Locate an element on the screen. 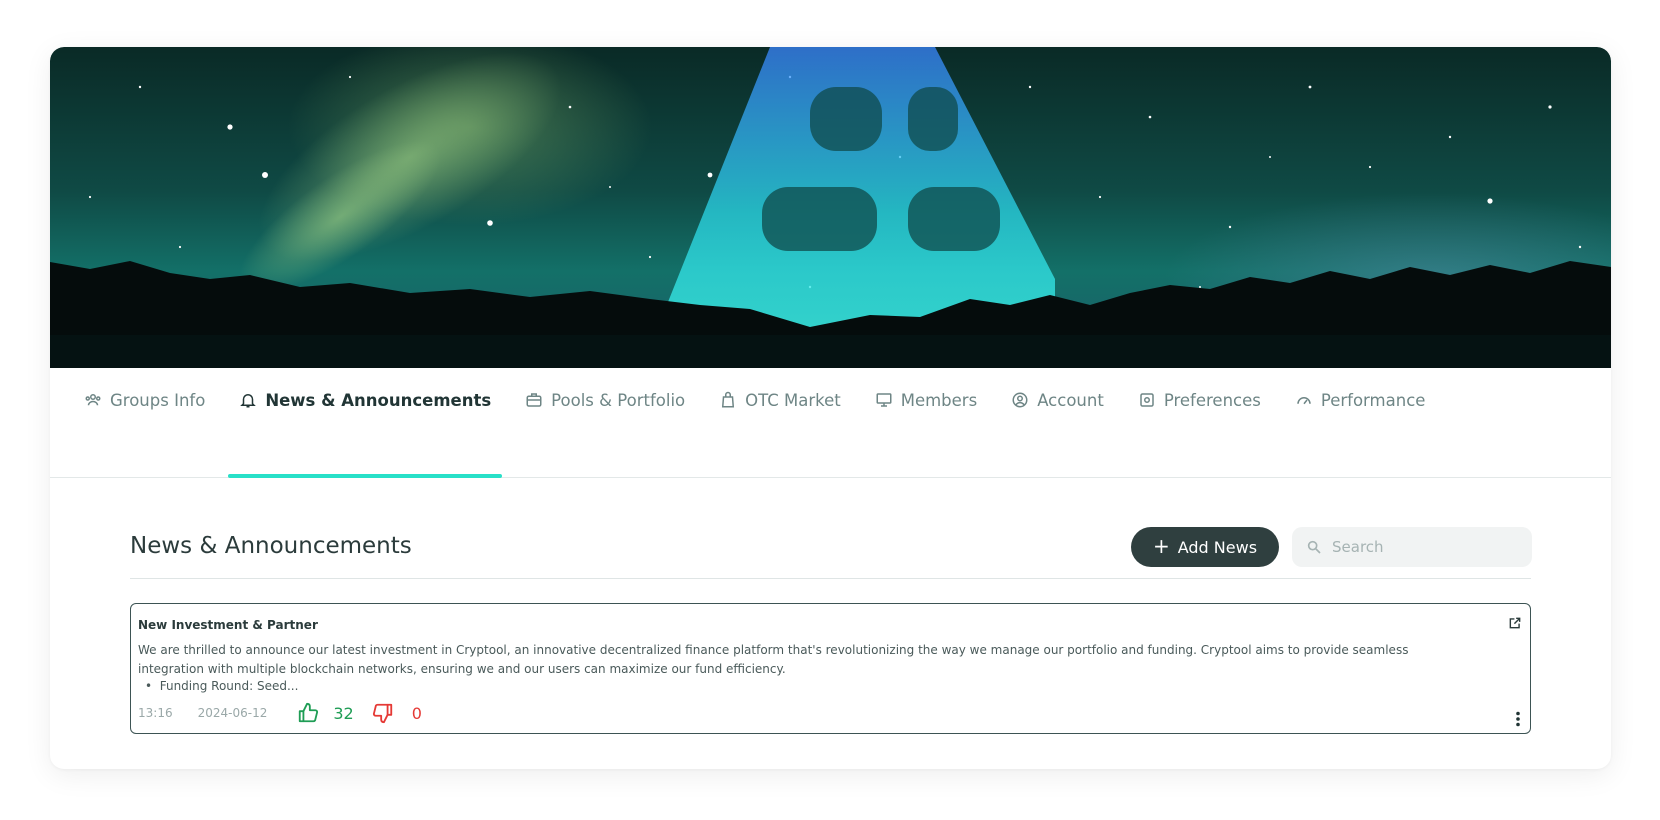 This screenshot has width=1660, height=820. reactions: 32 0 is located at coordinates (359, 713).